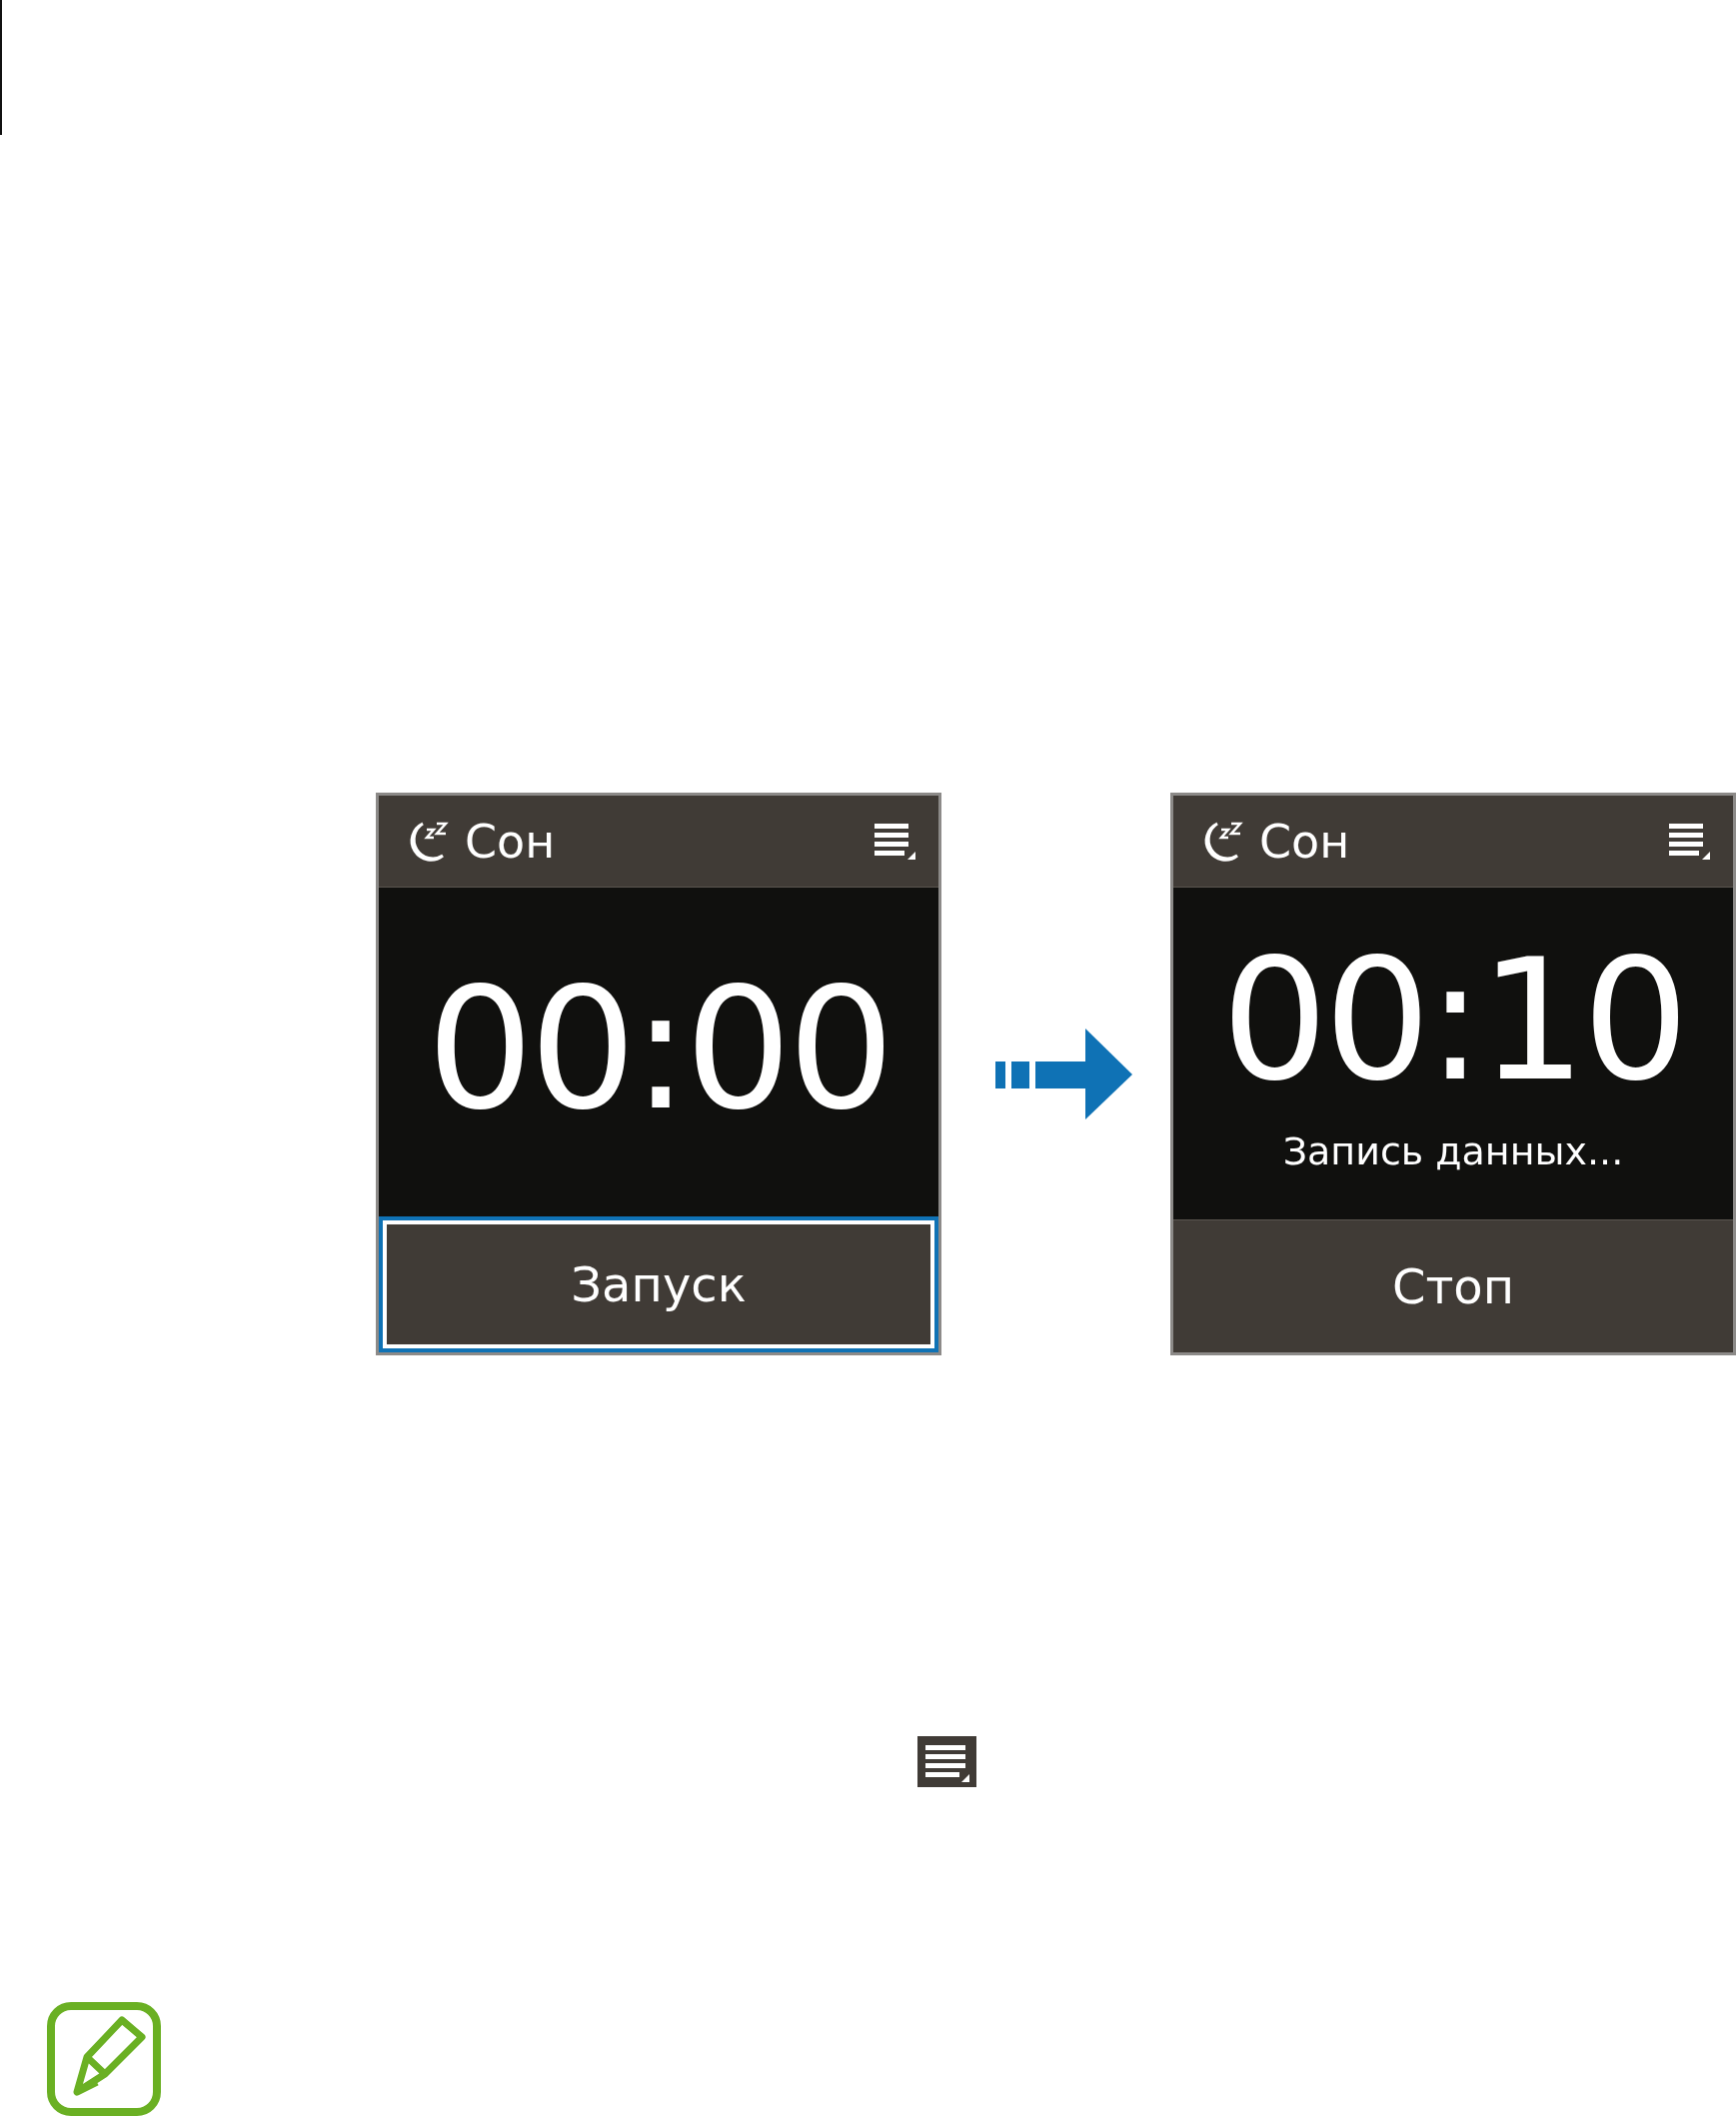 The width and height of the screenshot is (1736, 2118). I want to click on action-button: Запуск, so click(658, 1284).